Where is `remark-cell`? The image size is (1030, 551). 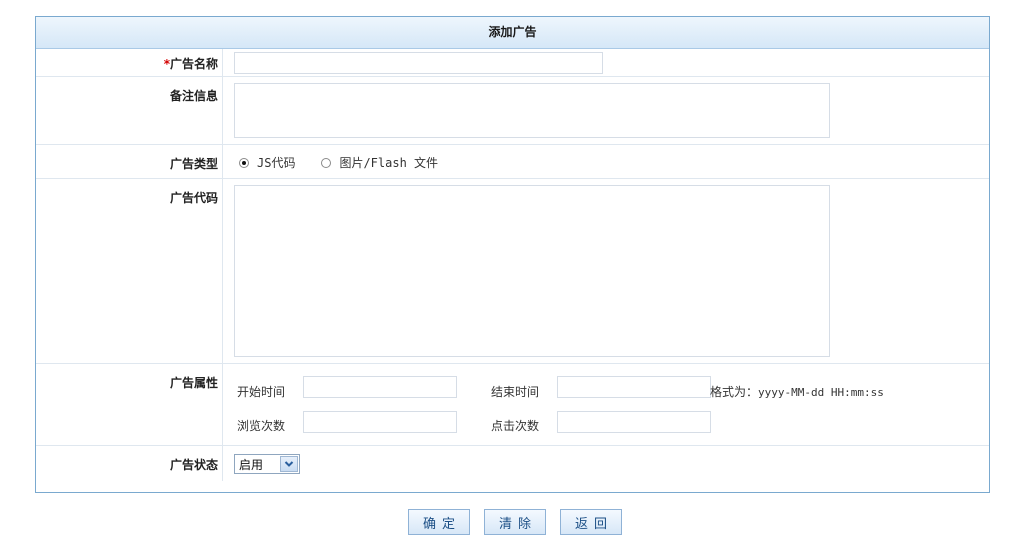 remark-cell is located at coordinates (609, 110).